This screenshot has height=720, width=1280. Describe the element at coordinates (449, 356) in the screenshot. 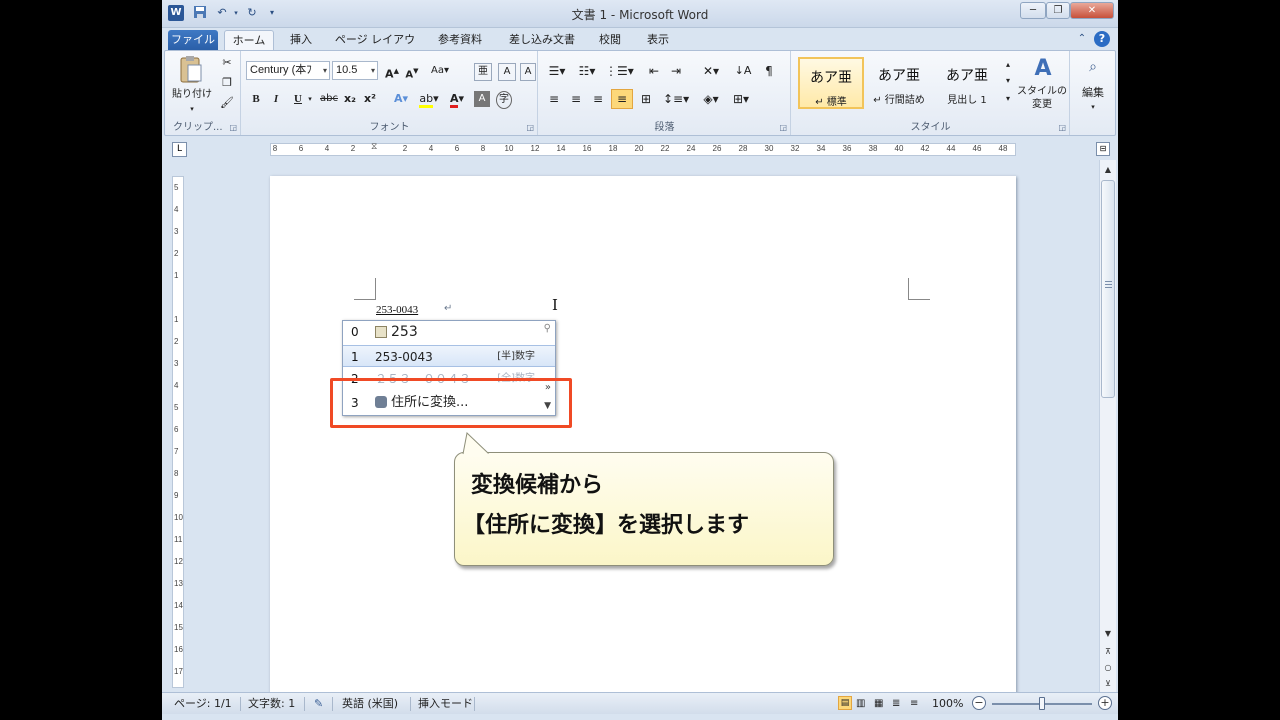

I see `candidate-1: 1 253-0043 [半]数字` at that location.